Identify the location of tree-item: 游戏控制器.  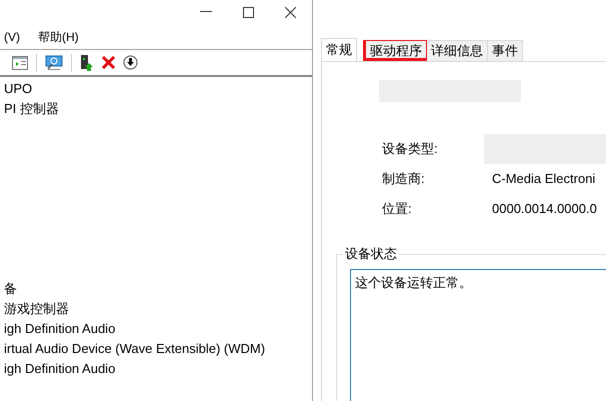
(156, 309).